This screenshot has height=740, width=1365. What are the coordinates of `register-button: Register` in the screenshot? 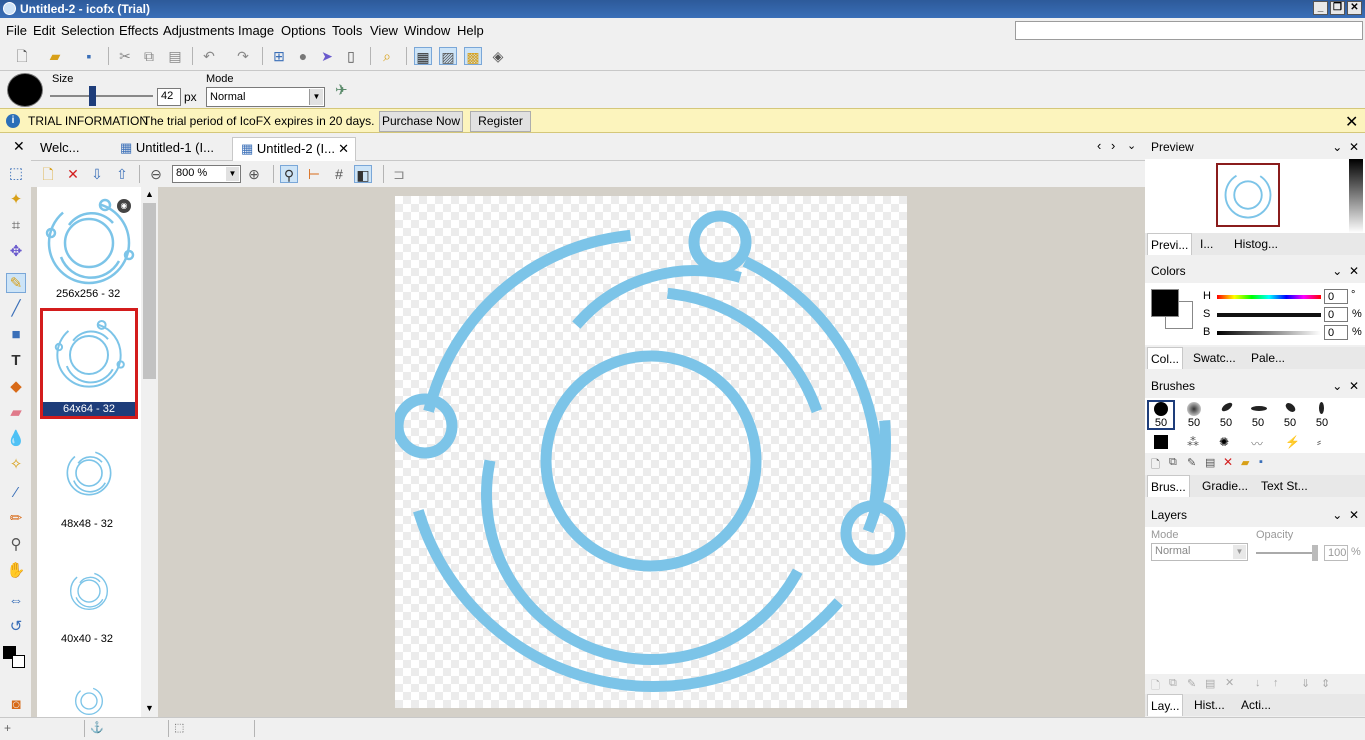 It's located at (500, 121).